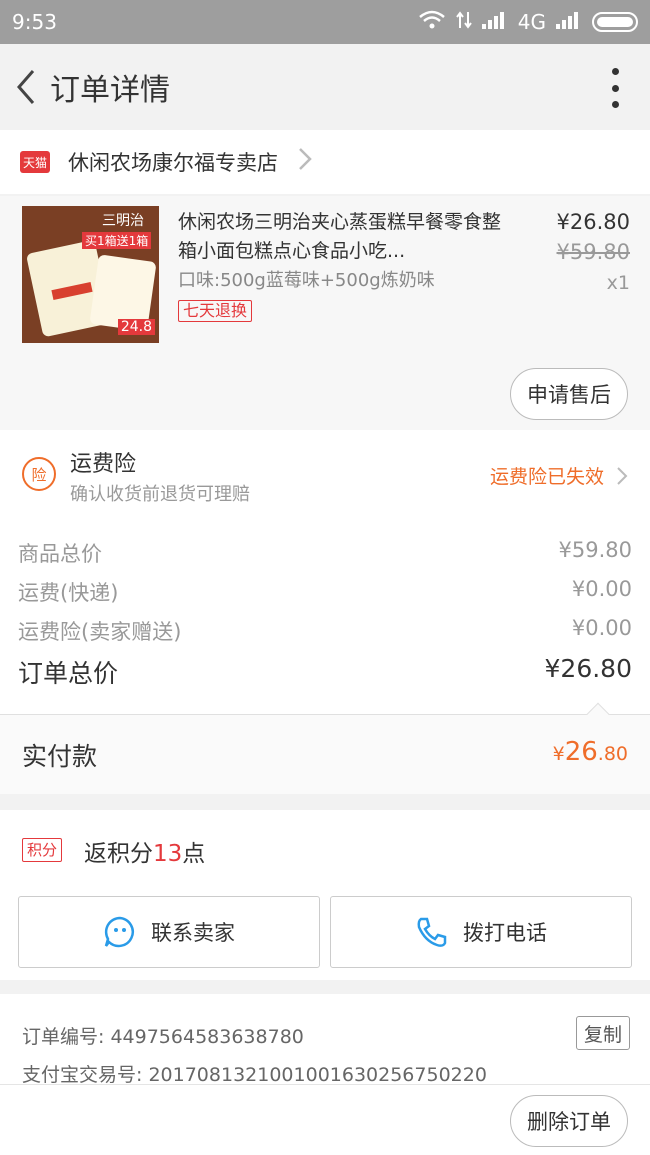 The width and height of the screenshot is (650, 1155). Describe the element at coordinates (618, 283) in the screenshot. I see `product-quantity: x1` at that location.